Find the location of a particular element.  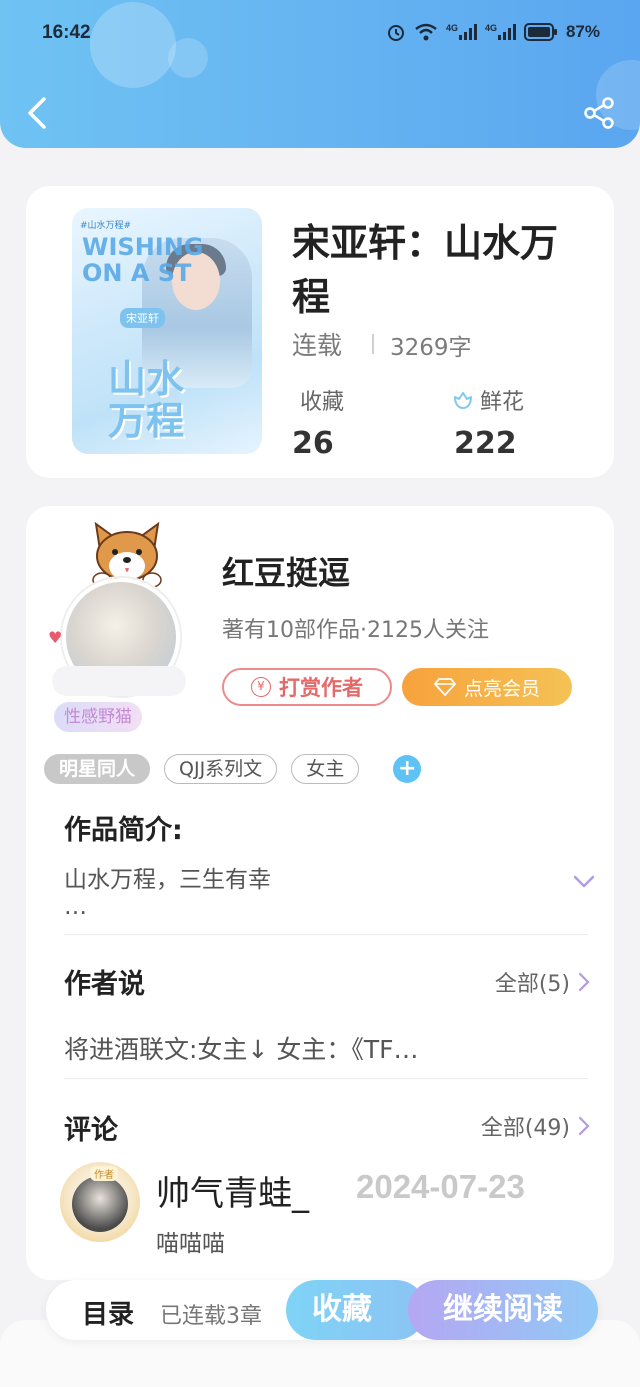

status-icons: 4G 4G 87% is located at coordinates (493, 32).